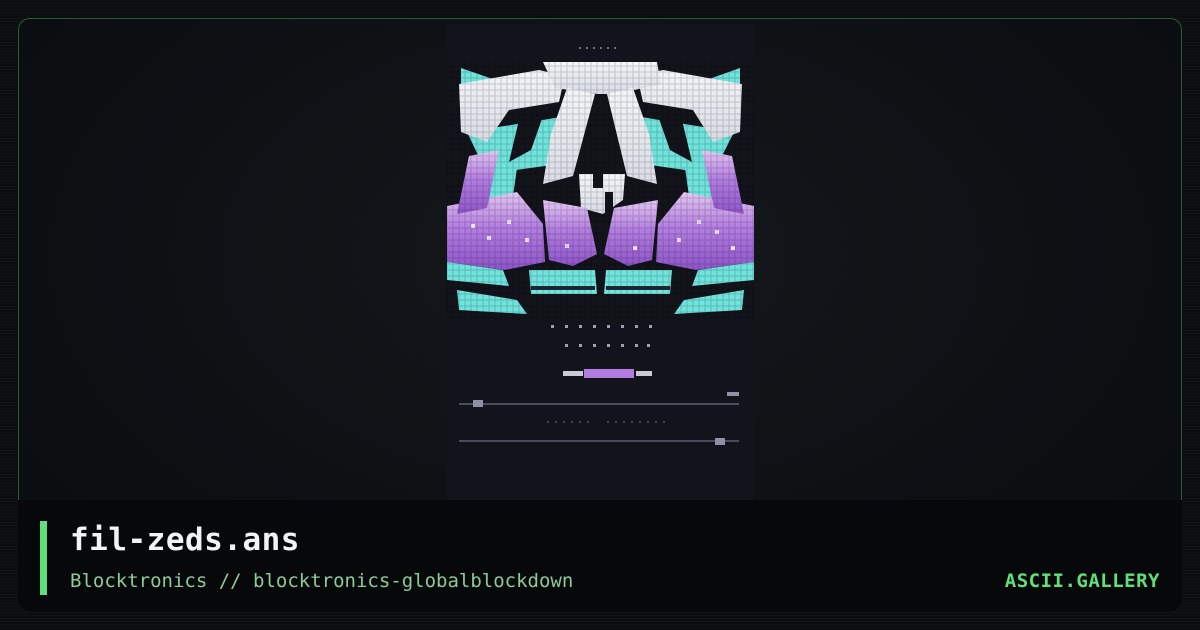  What do you see at coordinates (600, 191) in the screenshot?
I see `pixel-grid` at bounding box center [600, 191].